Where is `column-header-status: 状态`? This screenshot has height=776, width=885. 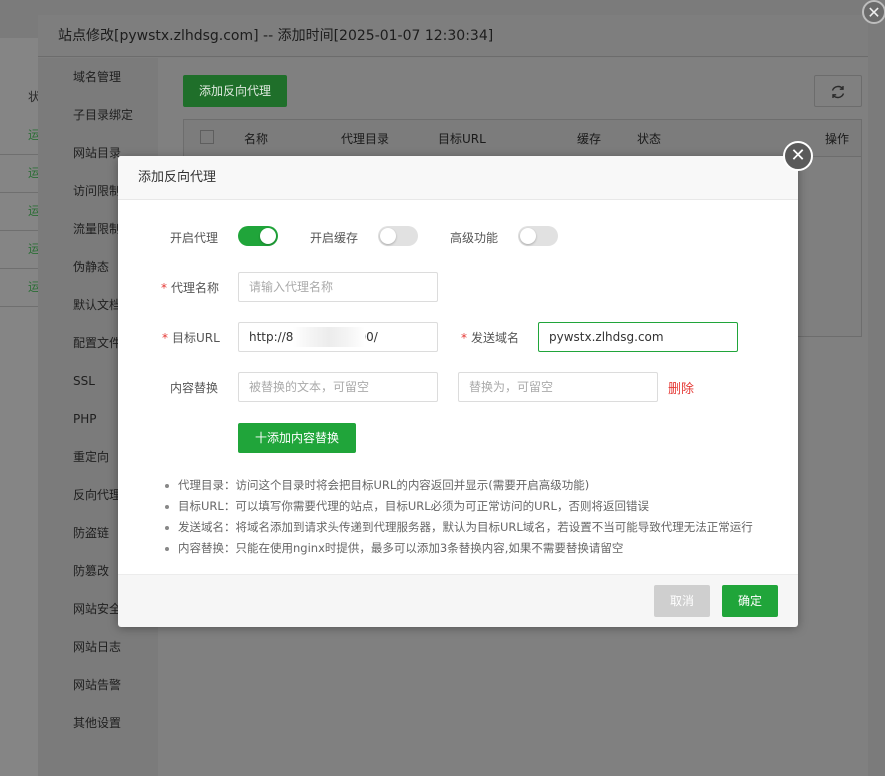 column-header-status: 状态 is located at coordinates (649, 139).